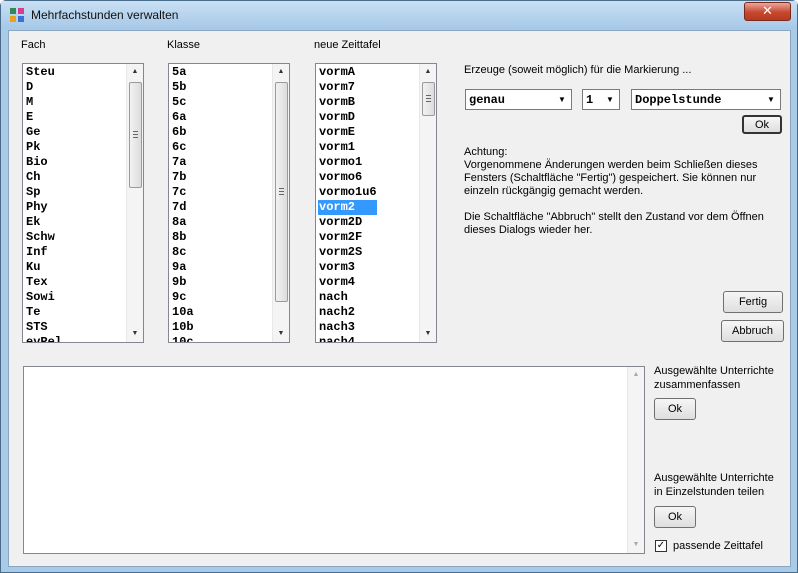  I want to click on list-item: vormD, so click(347, 117).